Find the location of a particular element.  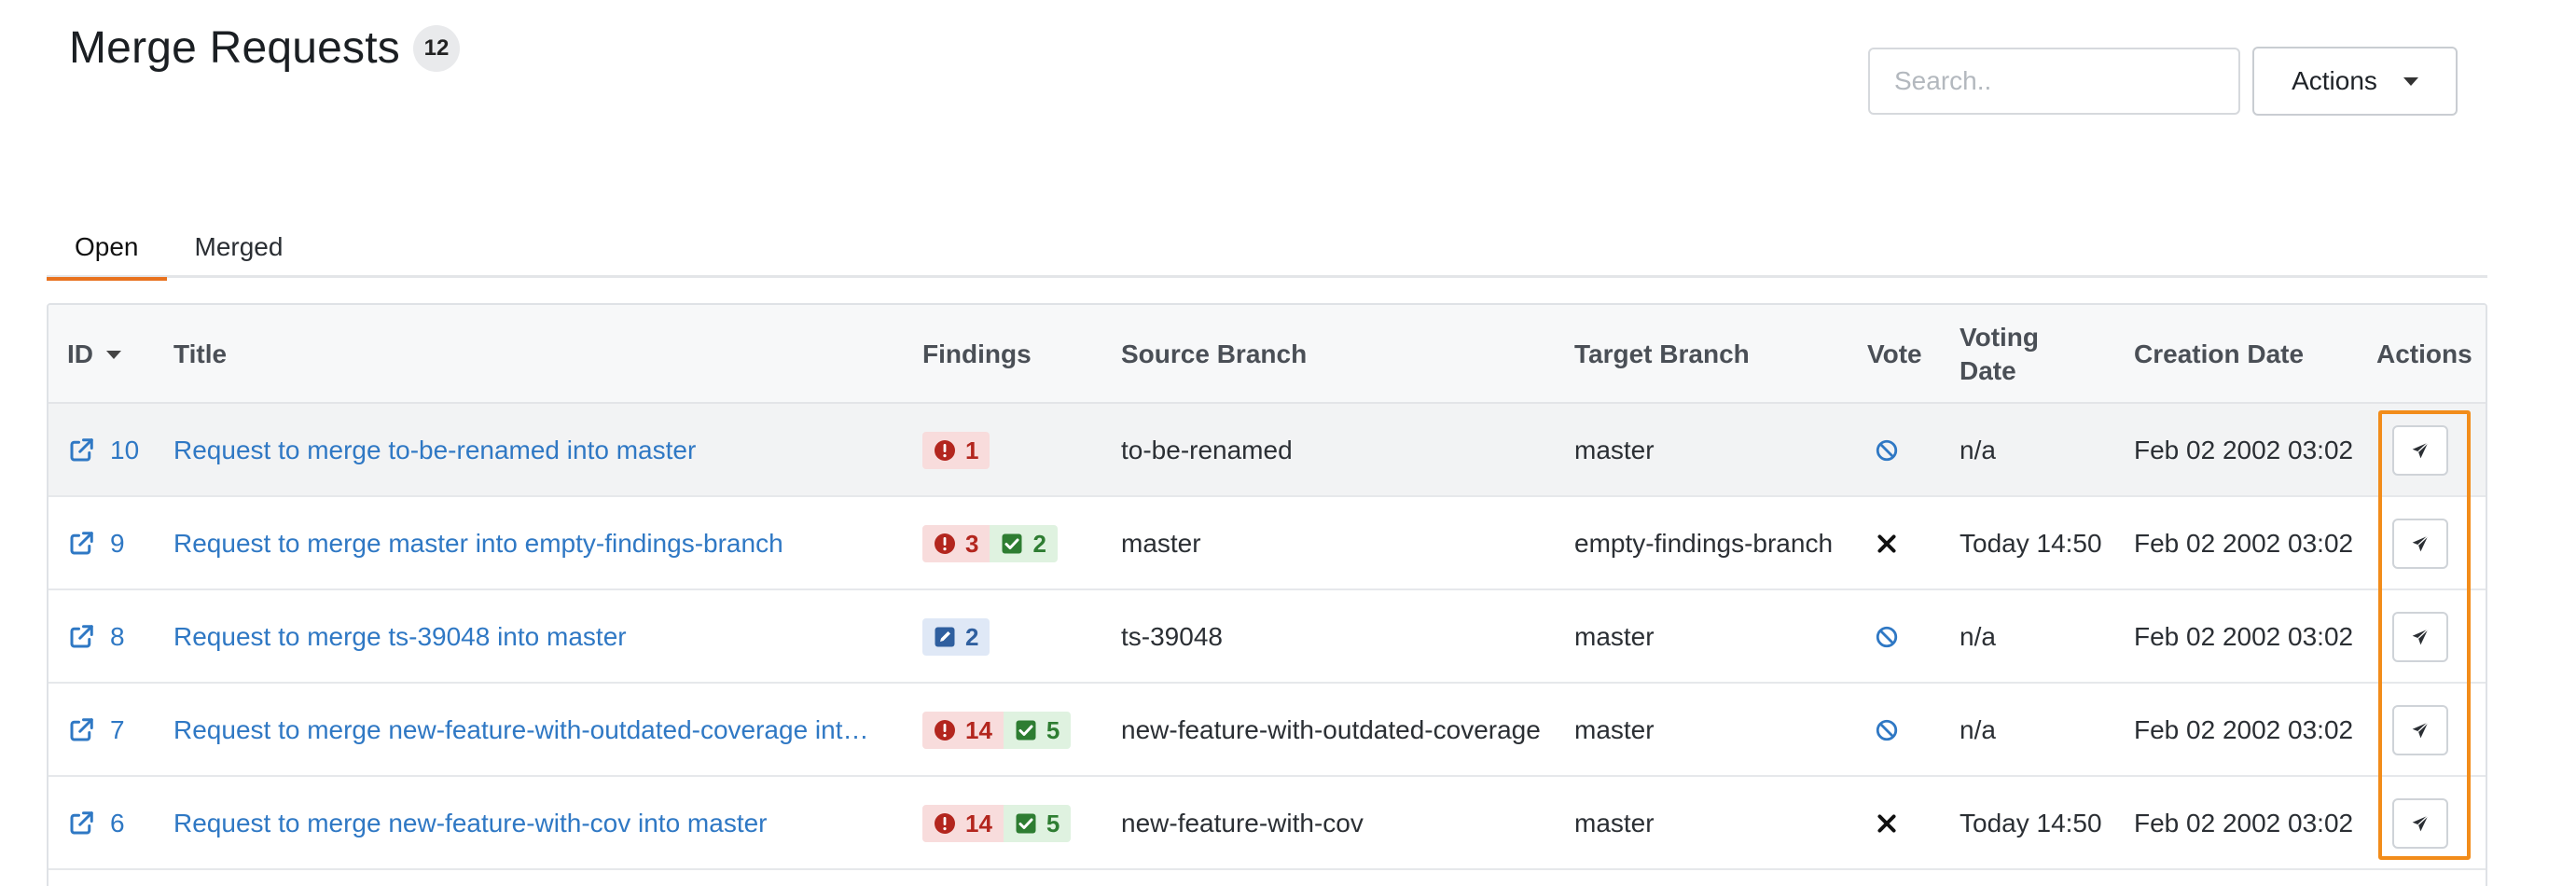

pencil-square-icon is located at coordinates (945, 637).